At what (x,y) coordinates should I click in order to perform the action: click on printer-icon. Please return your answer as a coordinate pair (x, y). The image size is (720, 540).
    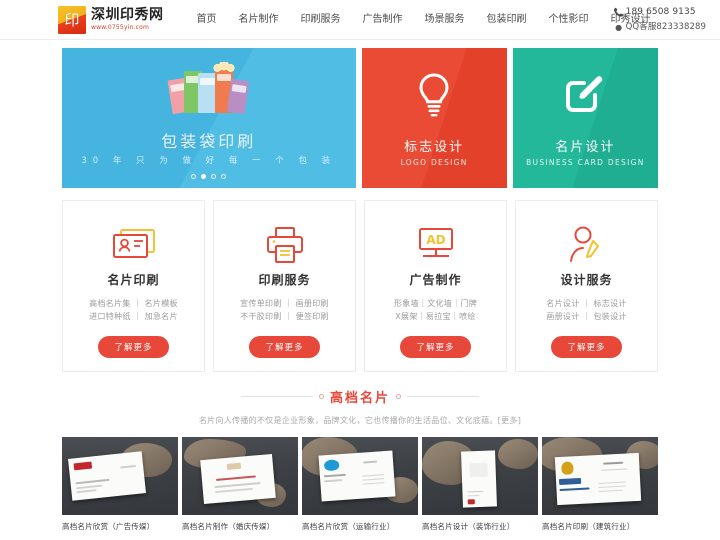
    Looking at the image, I should click on (285, 245).